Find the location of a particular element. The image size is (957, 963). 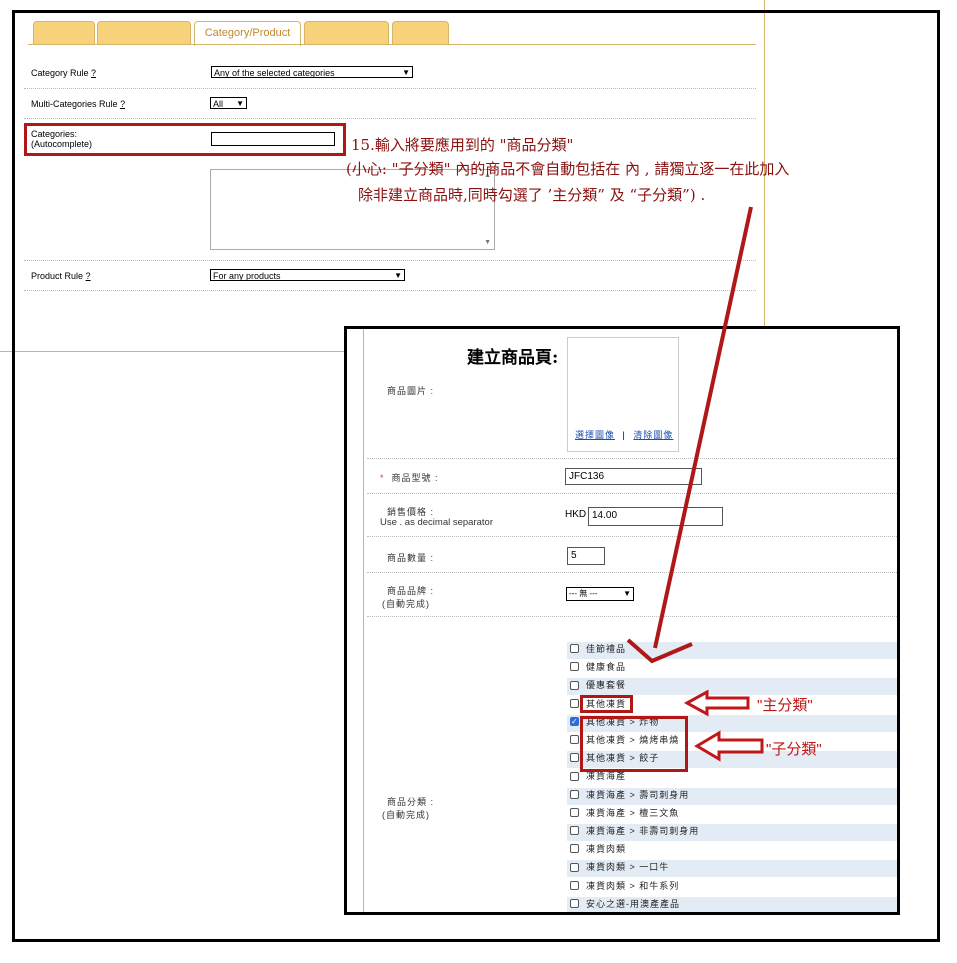

main-arrow-icon is located at coordinates (716, 703).